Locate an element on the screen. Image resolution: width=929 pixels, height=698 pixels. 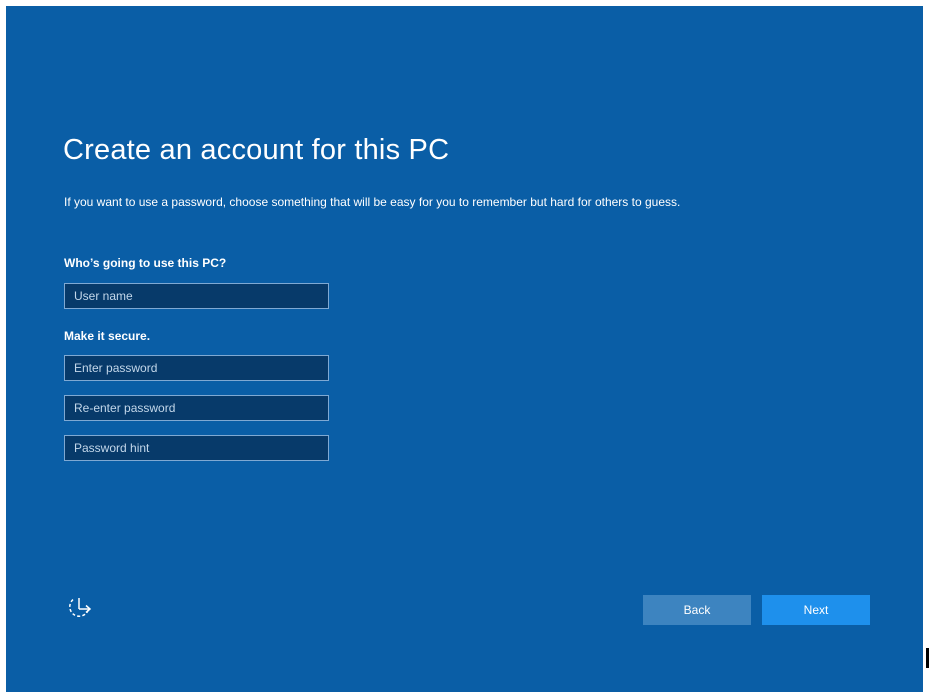
back-button: Back is located at coordinates (697, 610).